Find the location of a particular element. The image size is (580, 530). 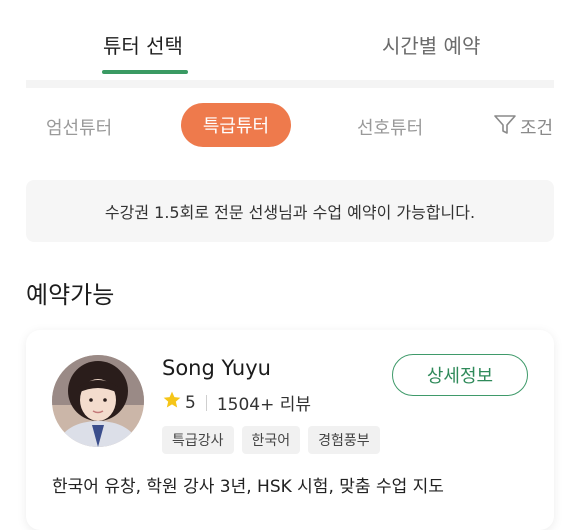

section-divider is located at coordinates (290, 84).